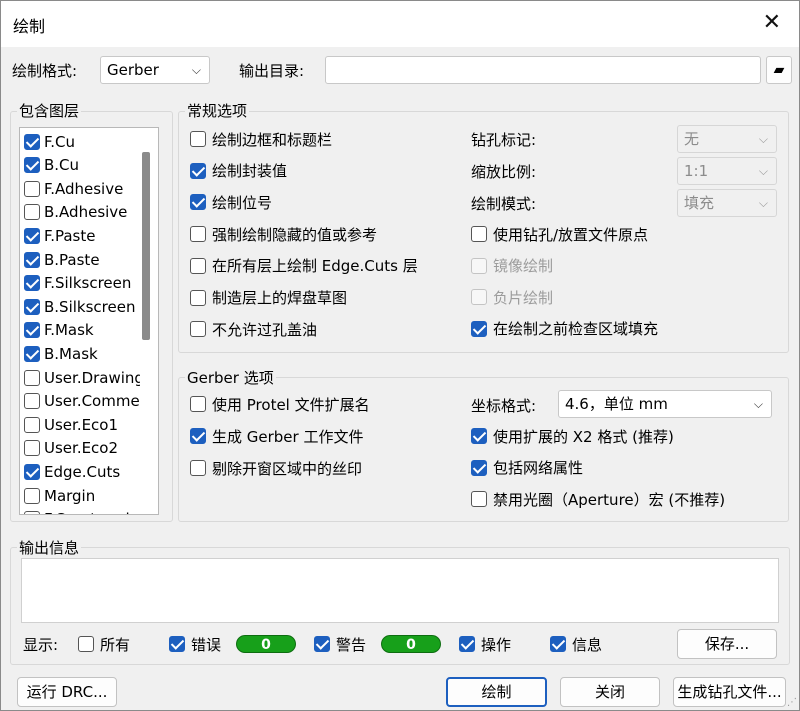  I want to click on filter-info-checkbox: 信息, so click(576, 644).